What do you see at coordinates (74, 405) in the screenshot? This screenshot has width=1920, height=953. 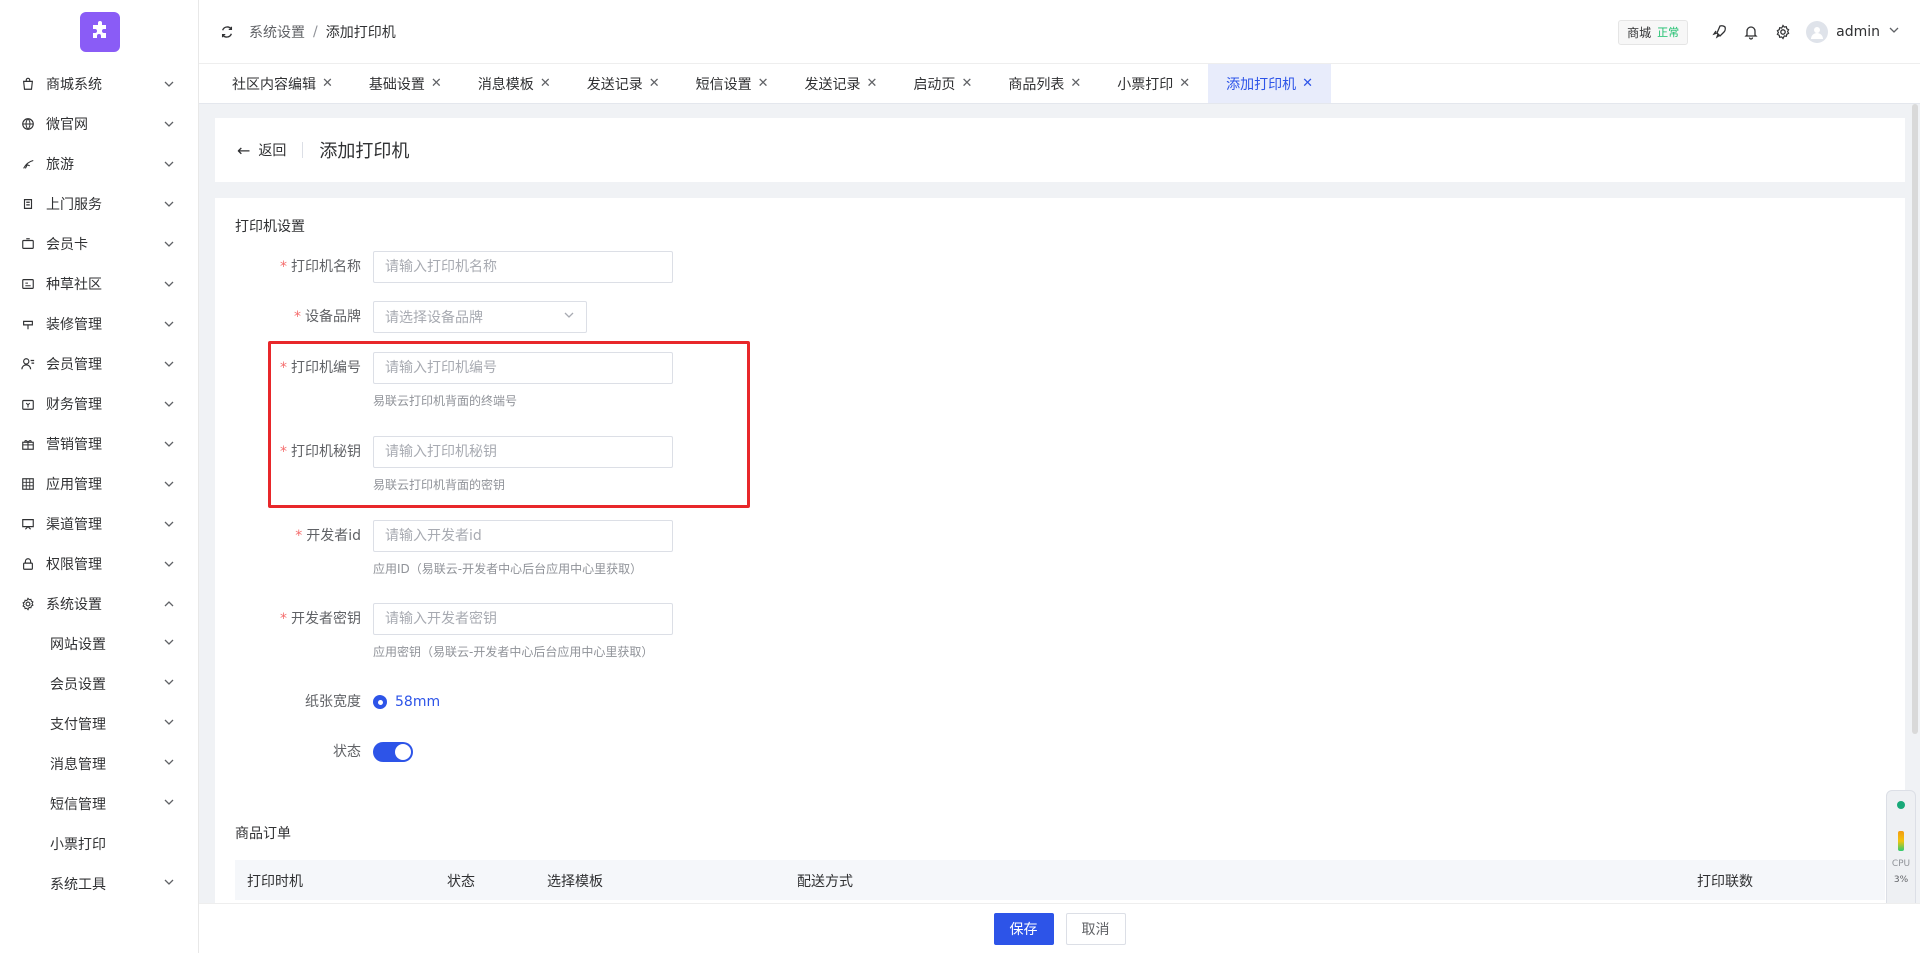 I see `sidebar-item-label: 财务管理` at bounding box center [74, 405].